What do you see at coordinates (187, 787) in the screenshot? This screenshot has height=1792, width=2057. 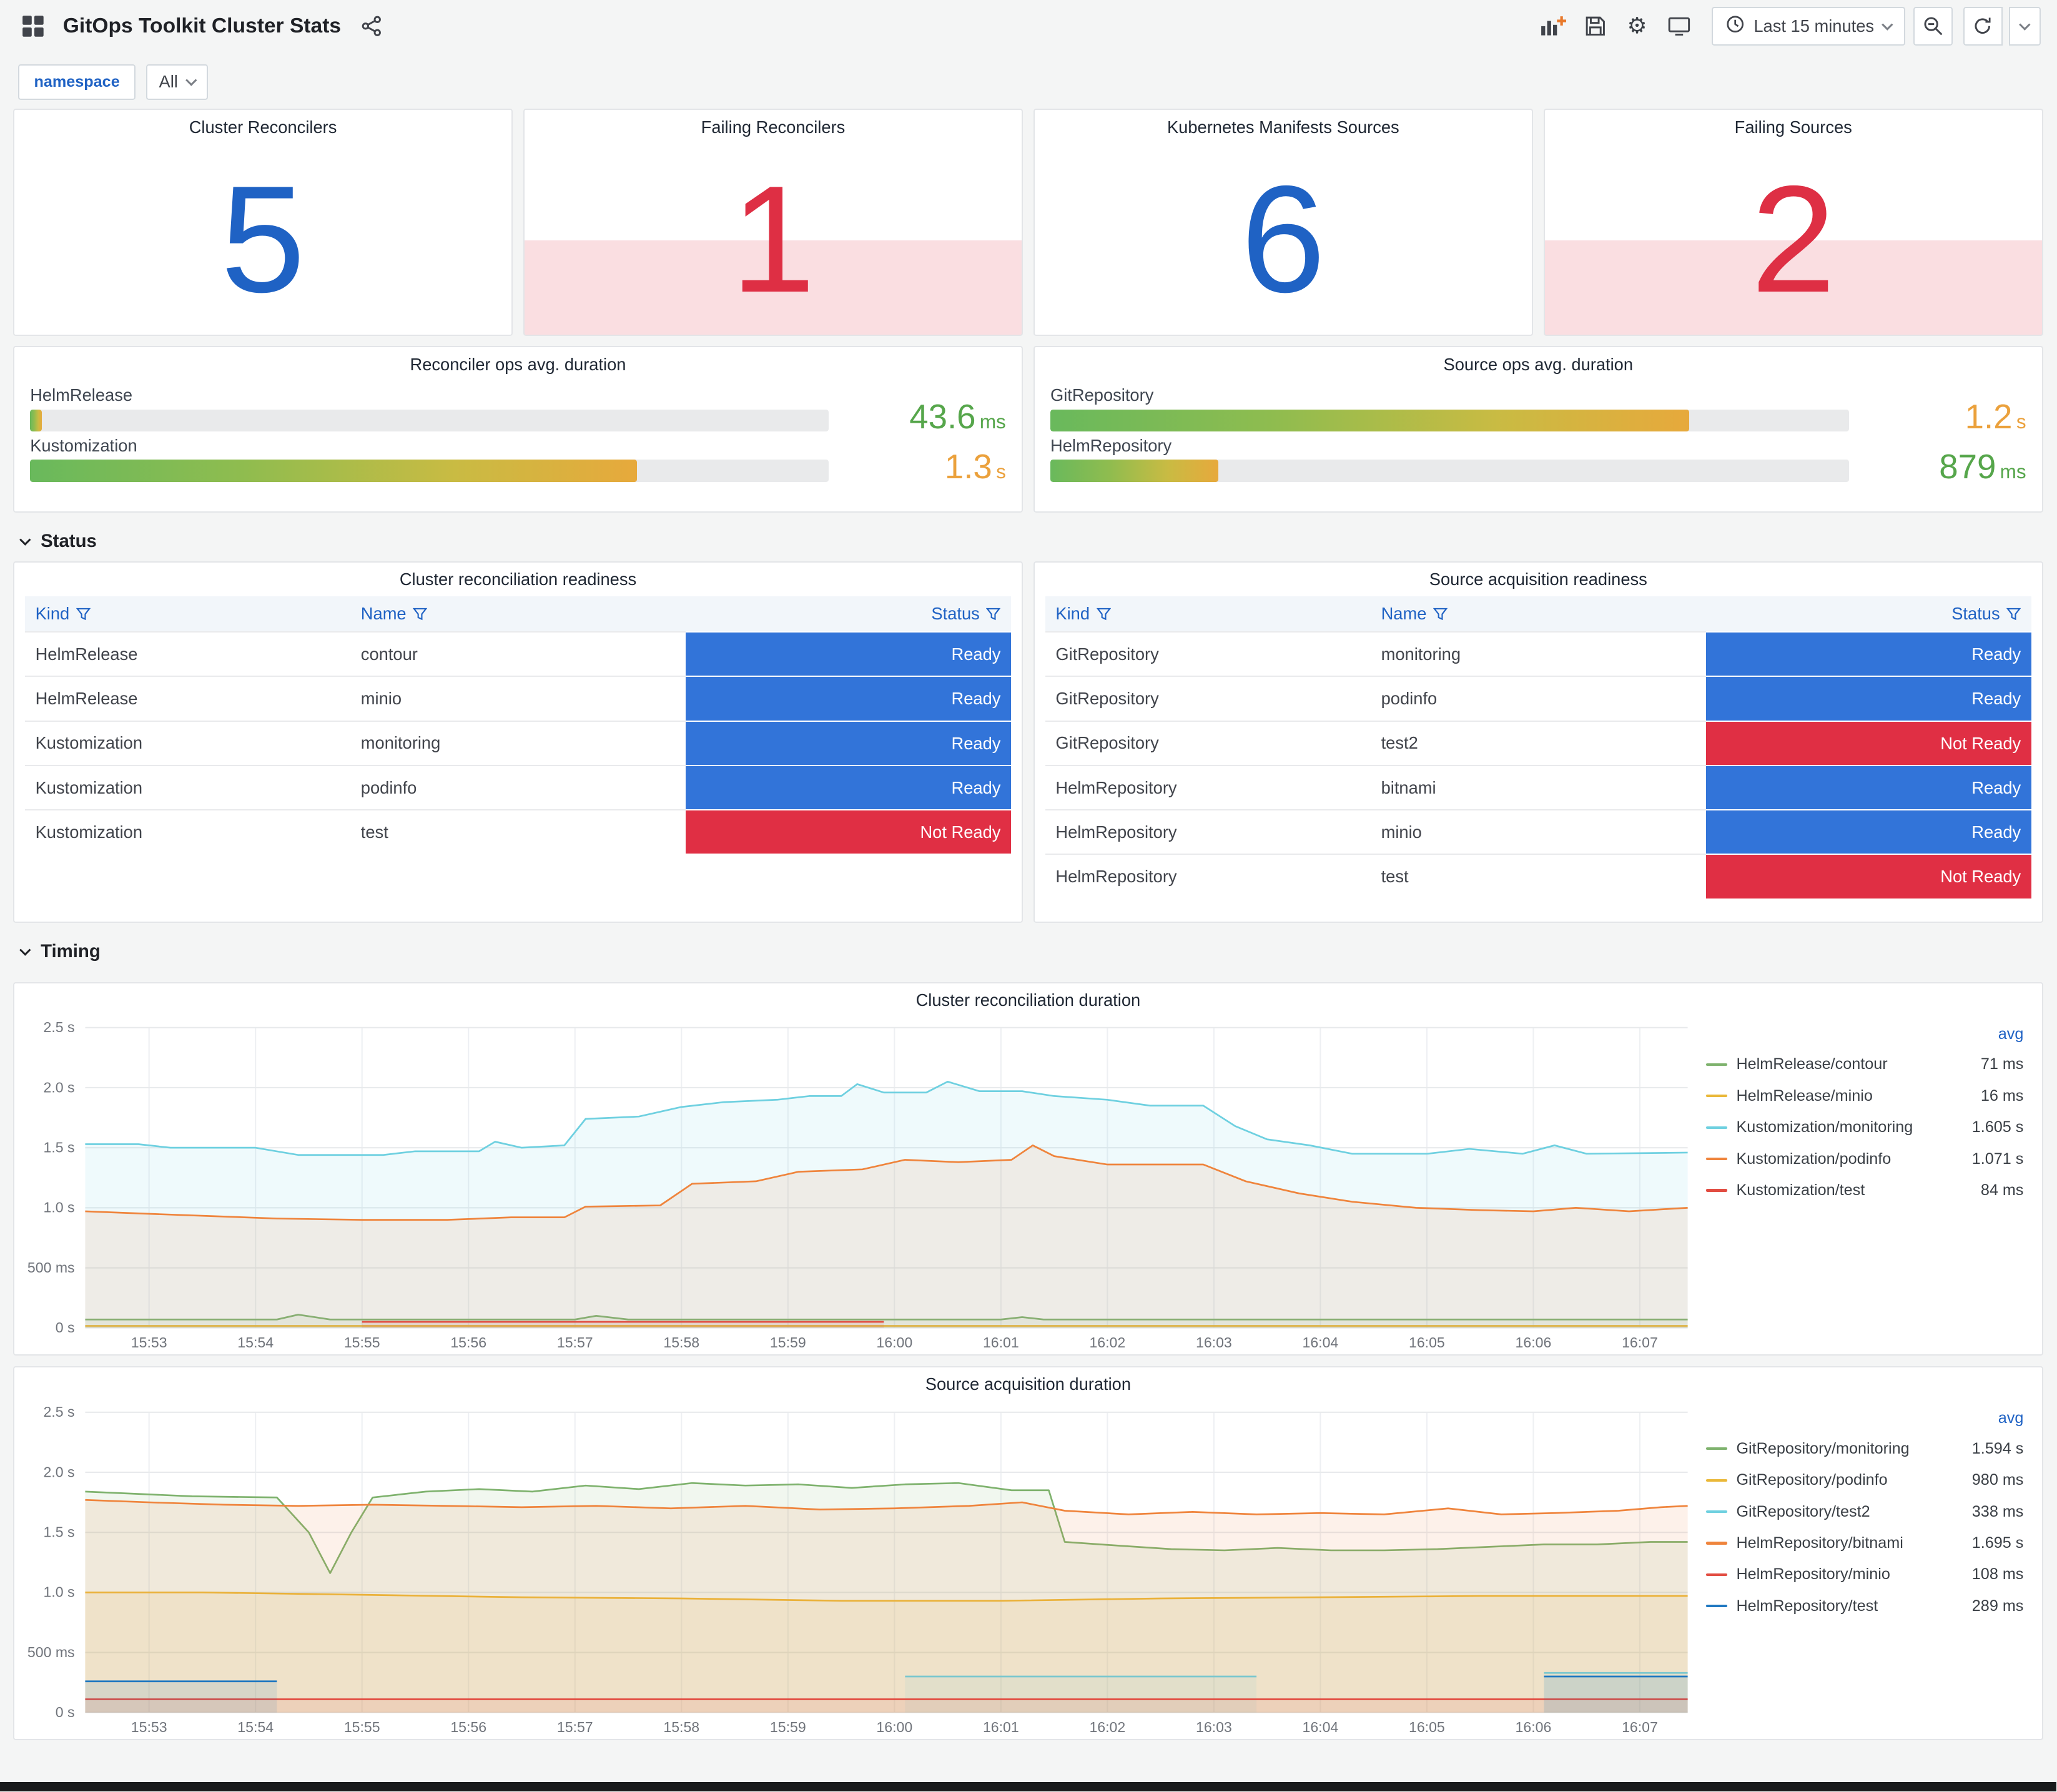 I see `kind-cell: Kustomization` at bounding box center [187, 787].